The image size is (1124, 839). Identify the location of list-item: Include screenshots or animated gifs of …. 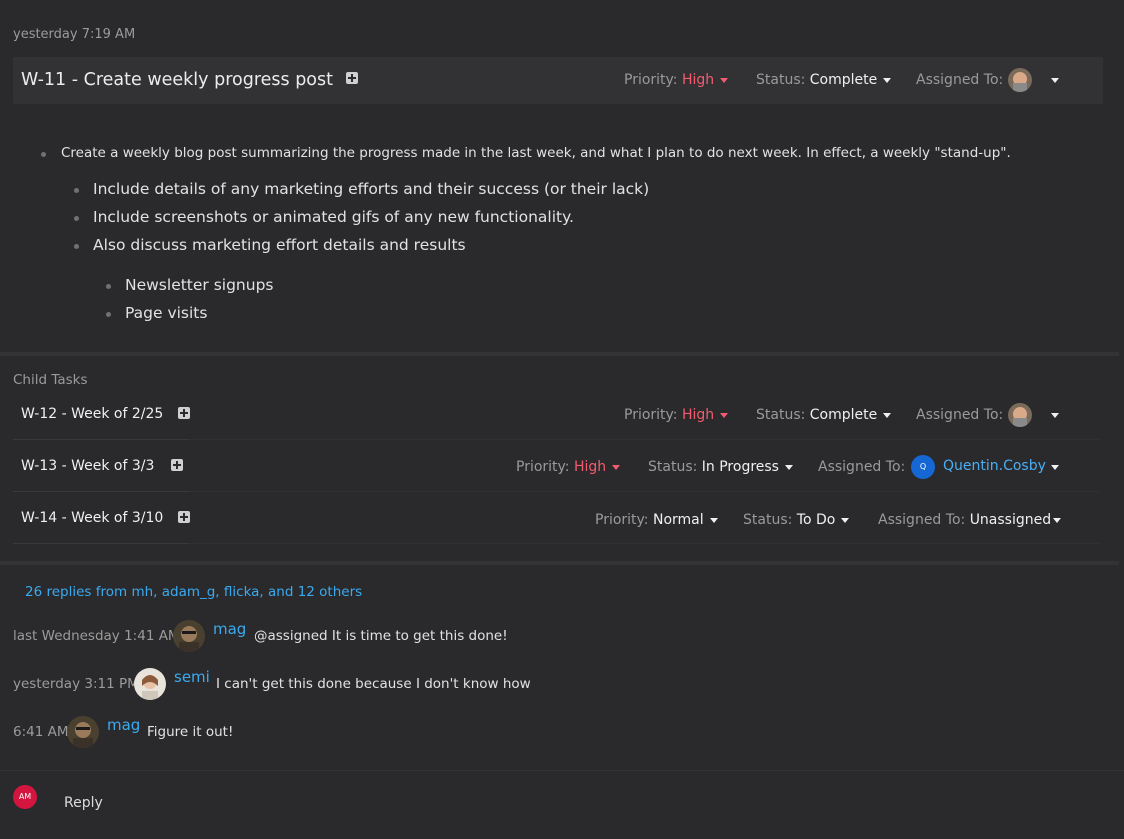
(324, 217).